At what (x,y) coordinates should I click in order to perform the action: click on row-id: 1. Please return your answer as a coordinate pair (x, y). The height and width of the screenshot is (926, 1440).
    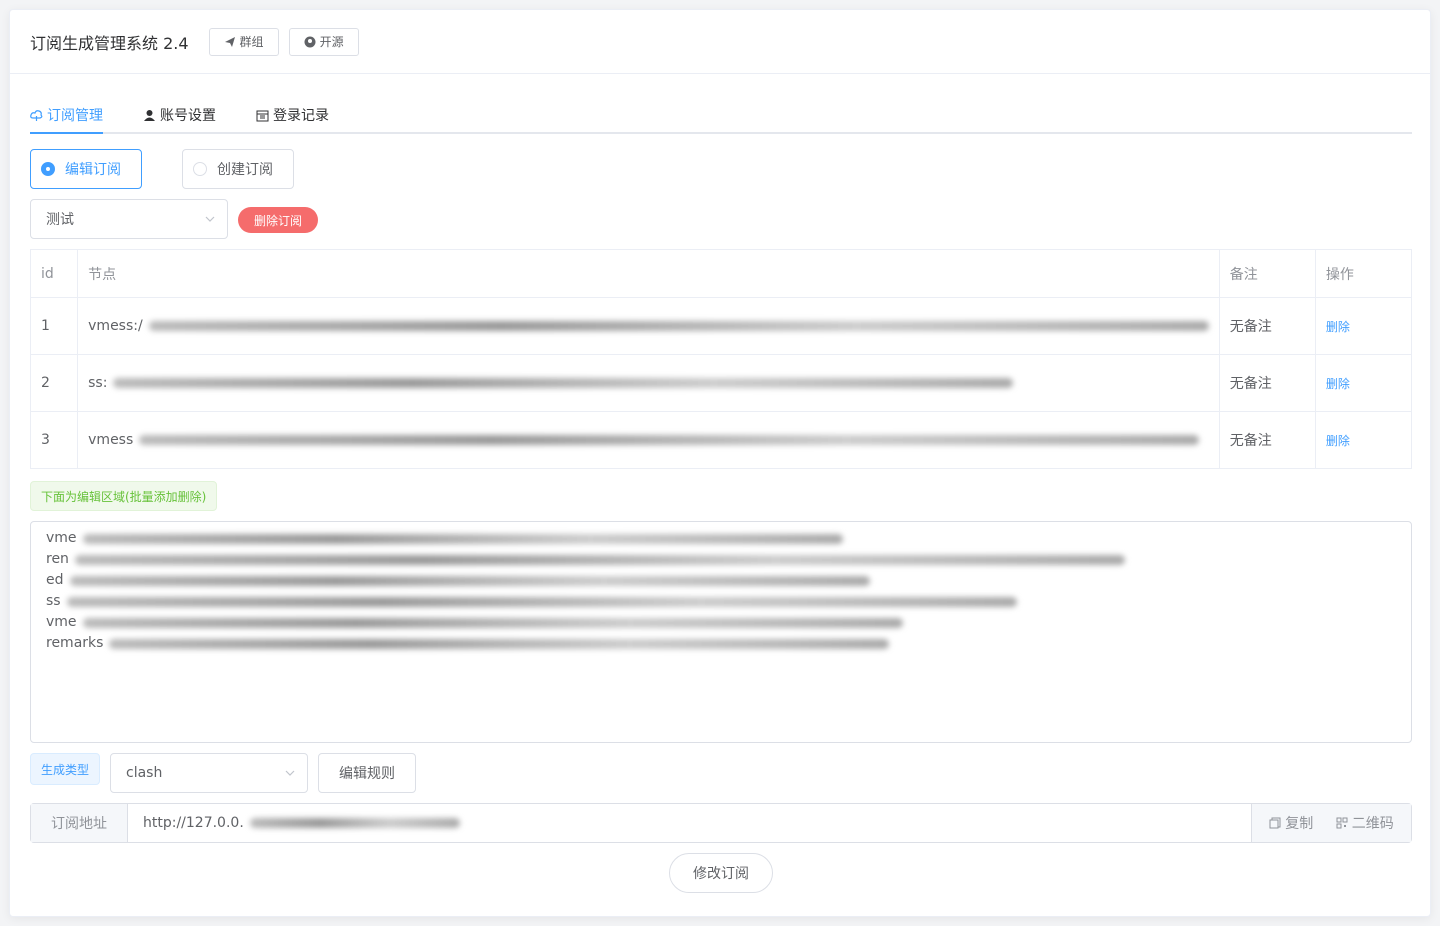
    Looking at the image, I should click on (54, 326).